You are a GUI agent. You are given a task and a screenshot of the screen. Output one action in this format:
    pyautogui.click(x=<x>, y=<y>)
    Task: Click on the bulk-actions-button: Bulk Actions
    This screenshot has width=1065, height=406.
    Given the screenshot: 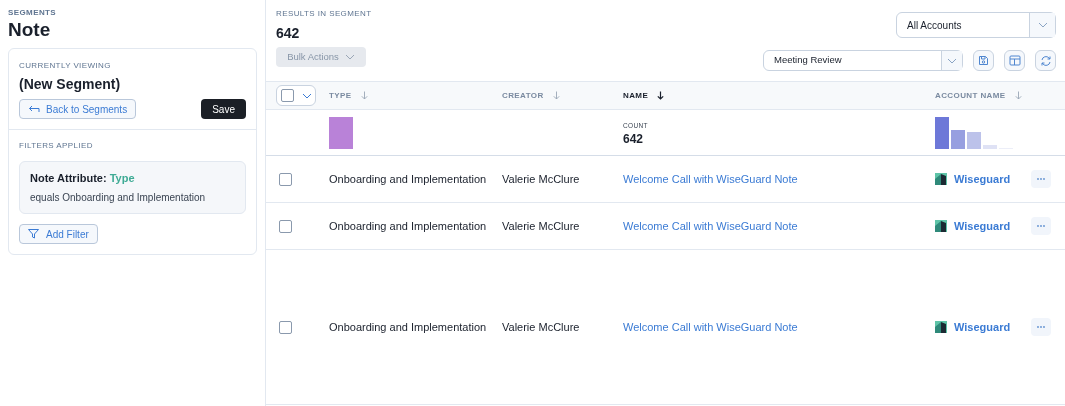 What is the action you would take?
    pyautogui.click(x=321, y=57)
    